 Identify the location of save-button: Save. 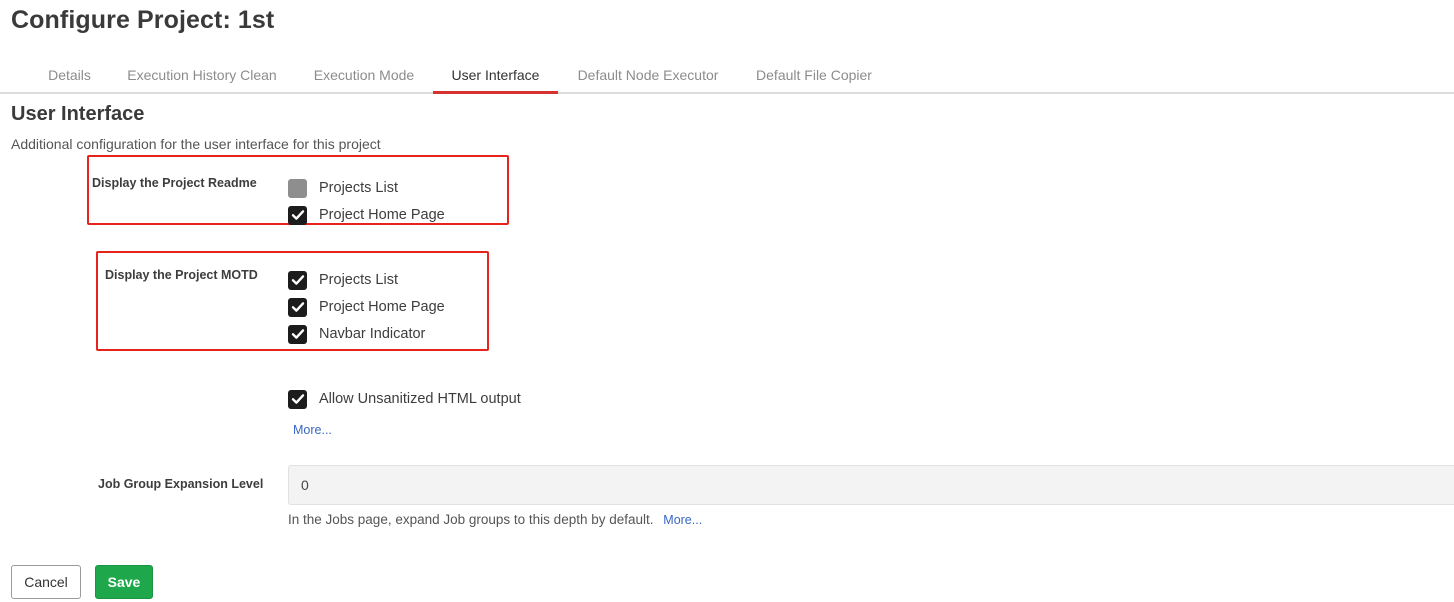
(124, 582).